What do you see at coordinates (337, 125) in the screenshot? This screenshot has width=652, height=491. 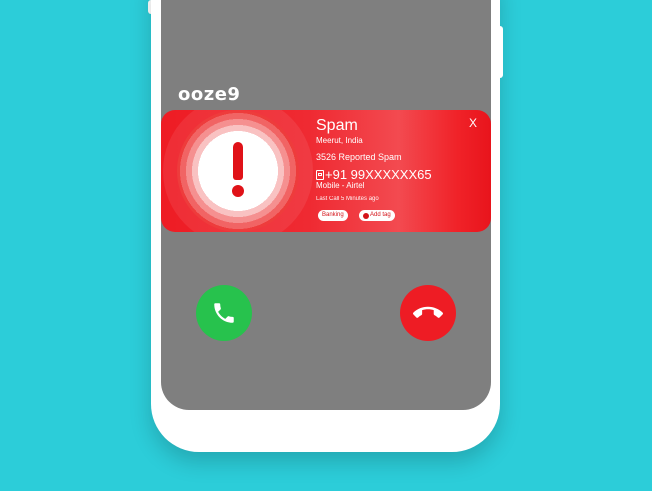 I see `caller-label: Spam` at bounding box center [337, 125].